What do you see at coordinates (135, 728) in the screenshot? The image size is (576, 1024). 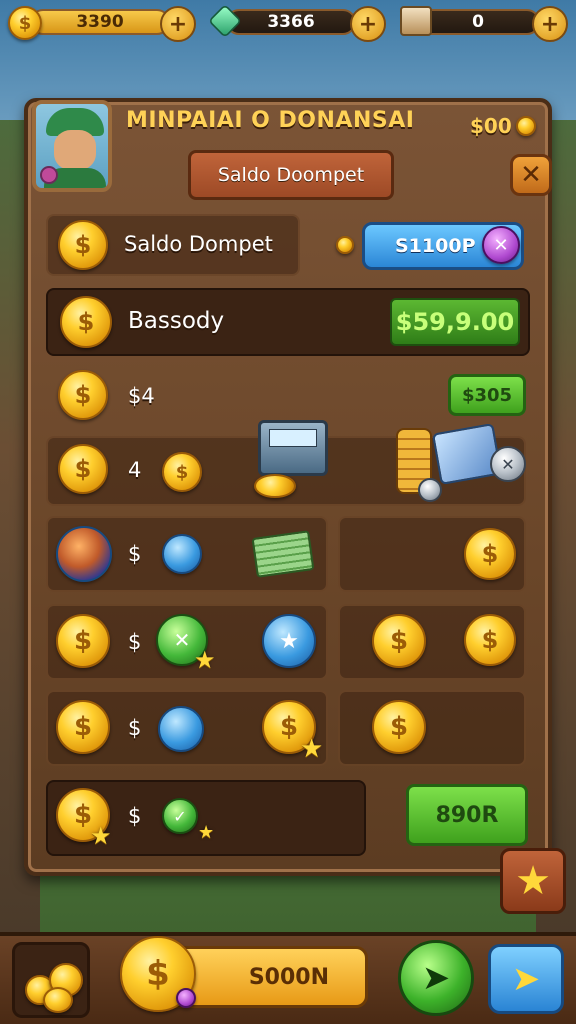 I see `row7-label: $` at bounding box center [135, 728].